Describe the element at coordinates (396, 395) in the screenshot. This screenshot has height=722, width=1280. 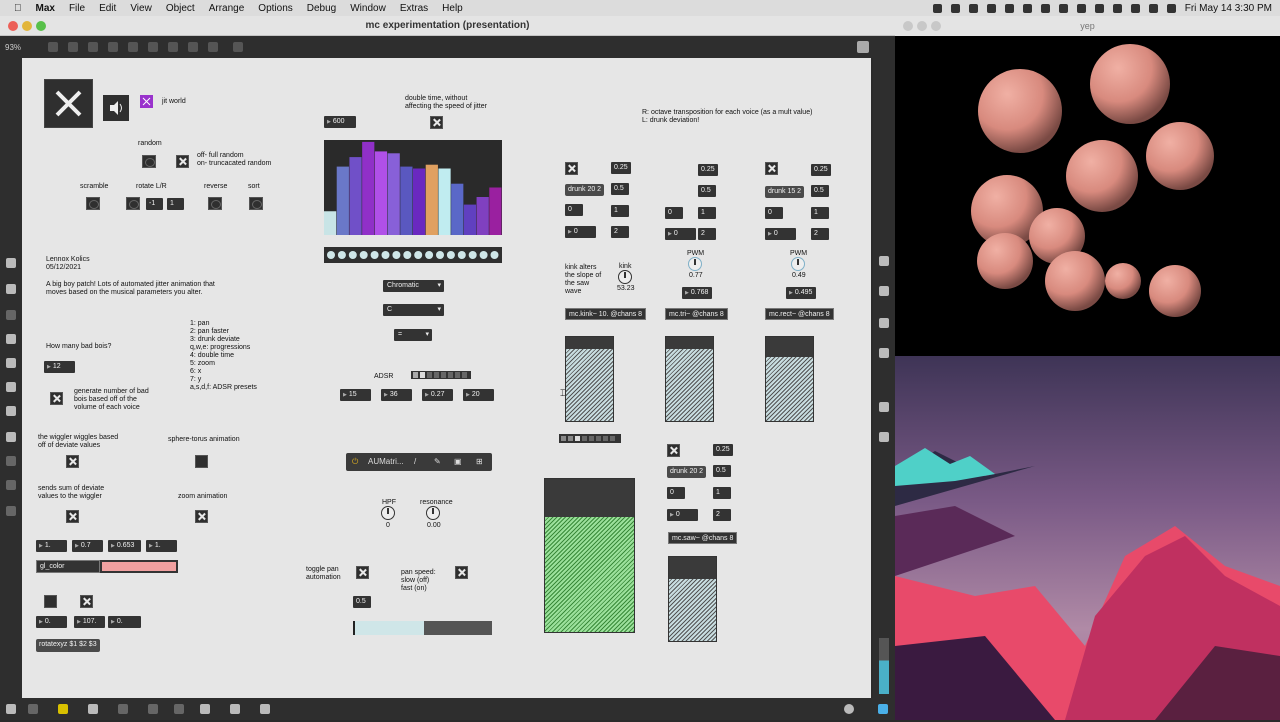
I see `adsr-decay: 36` at that location.